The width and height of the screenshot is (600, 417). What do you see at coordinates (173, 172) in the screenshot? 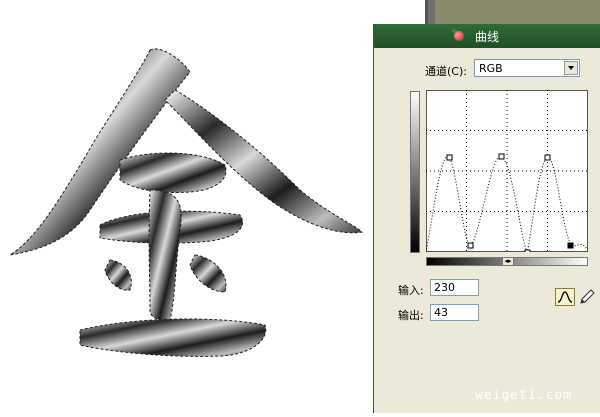
I see `stroke-top-bar` at bounding box center [173, 172].